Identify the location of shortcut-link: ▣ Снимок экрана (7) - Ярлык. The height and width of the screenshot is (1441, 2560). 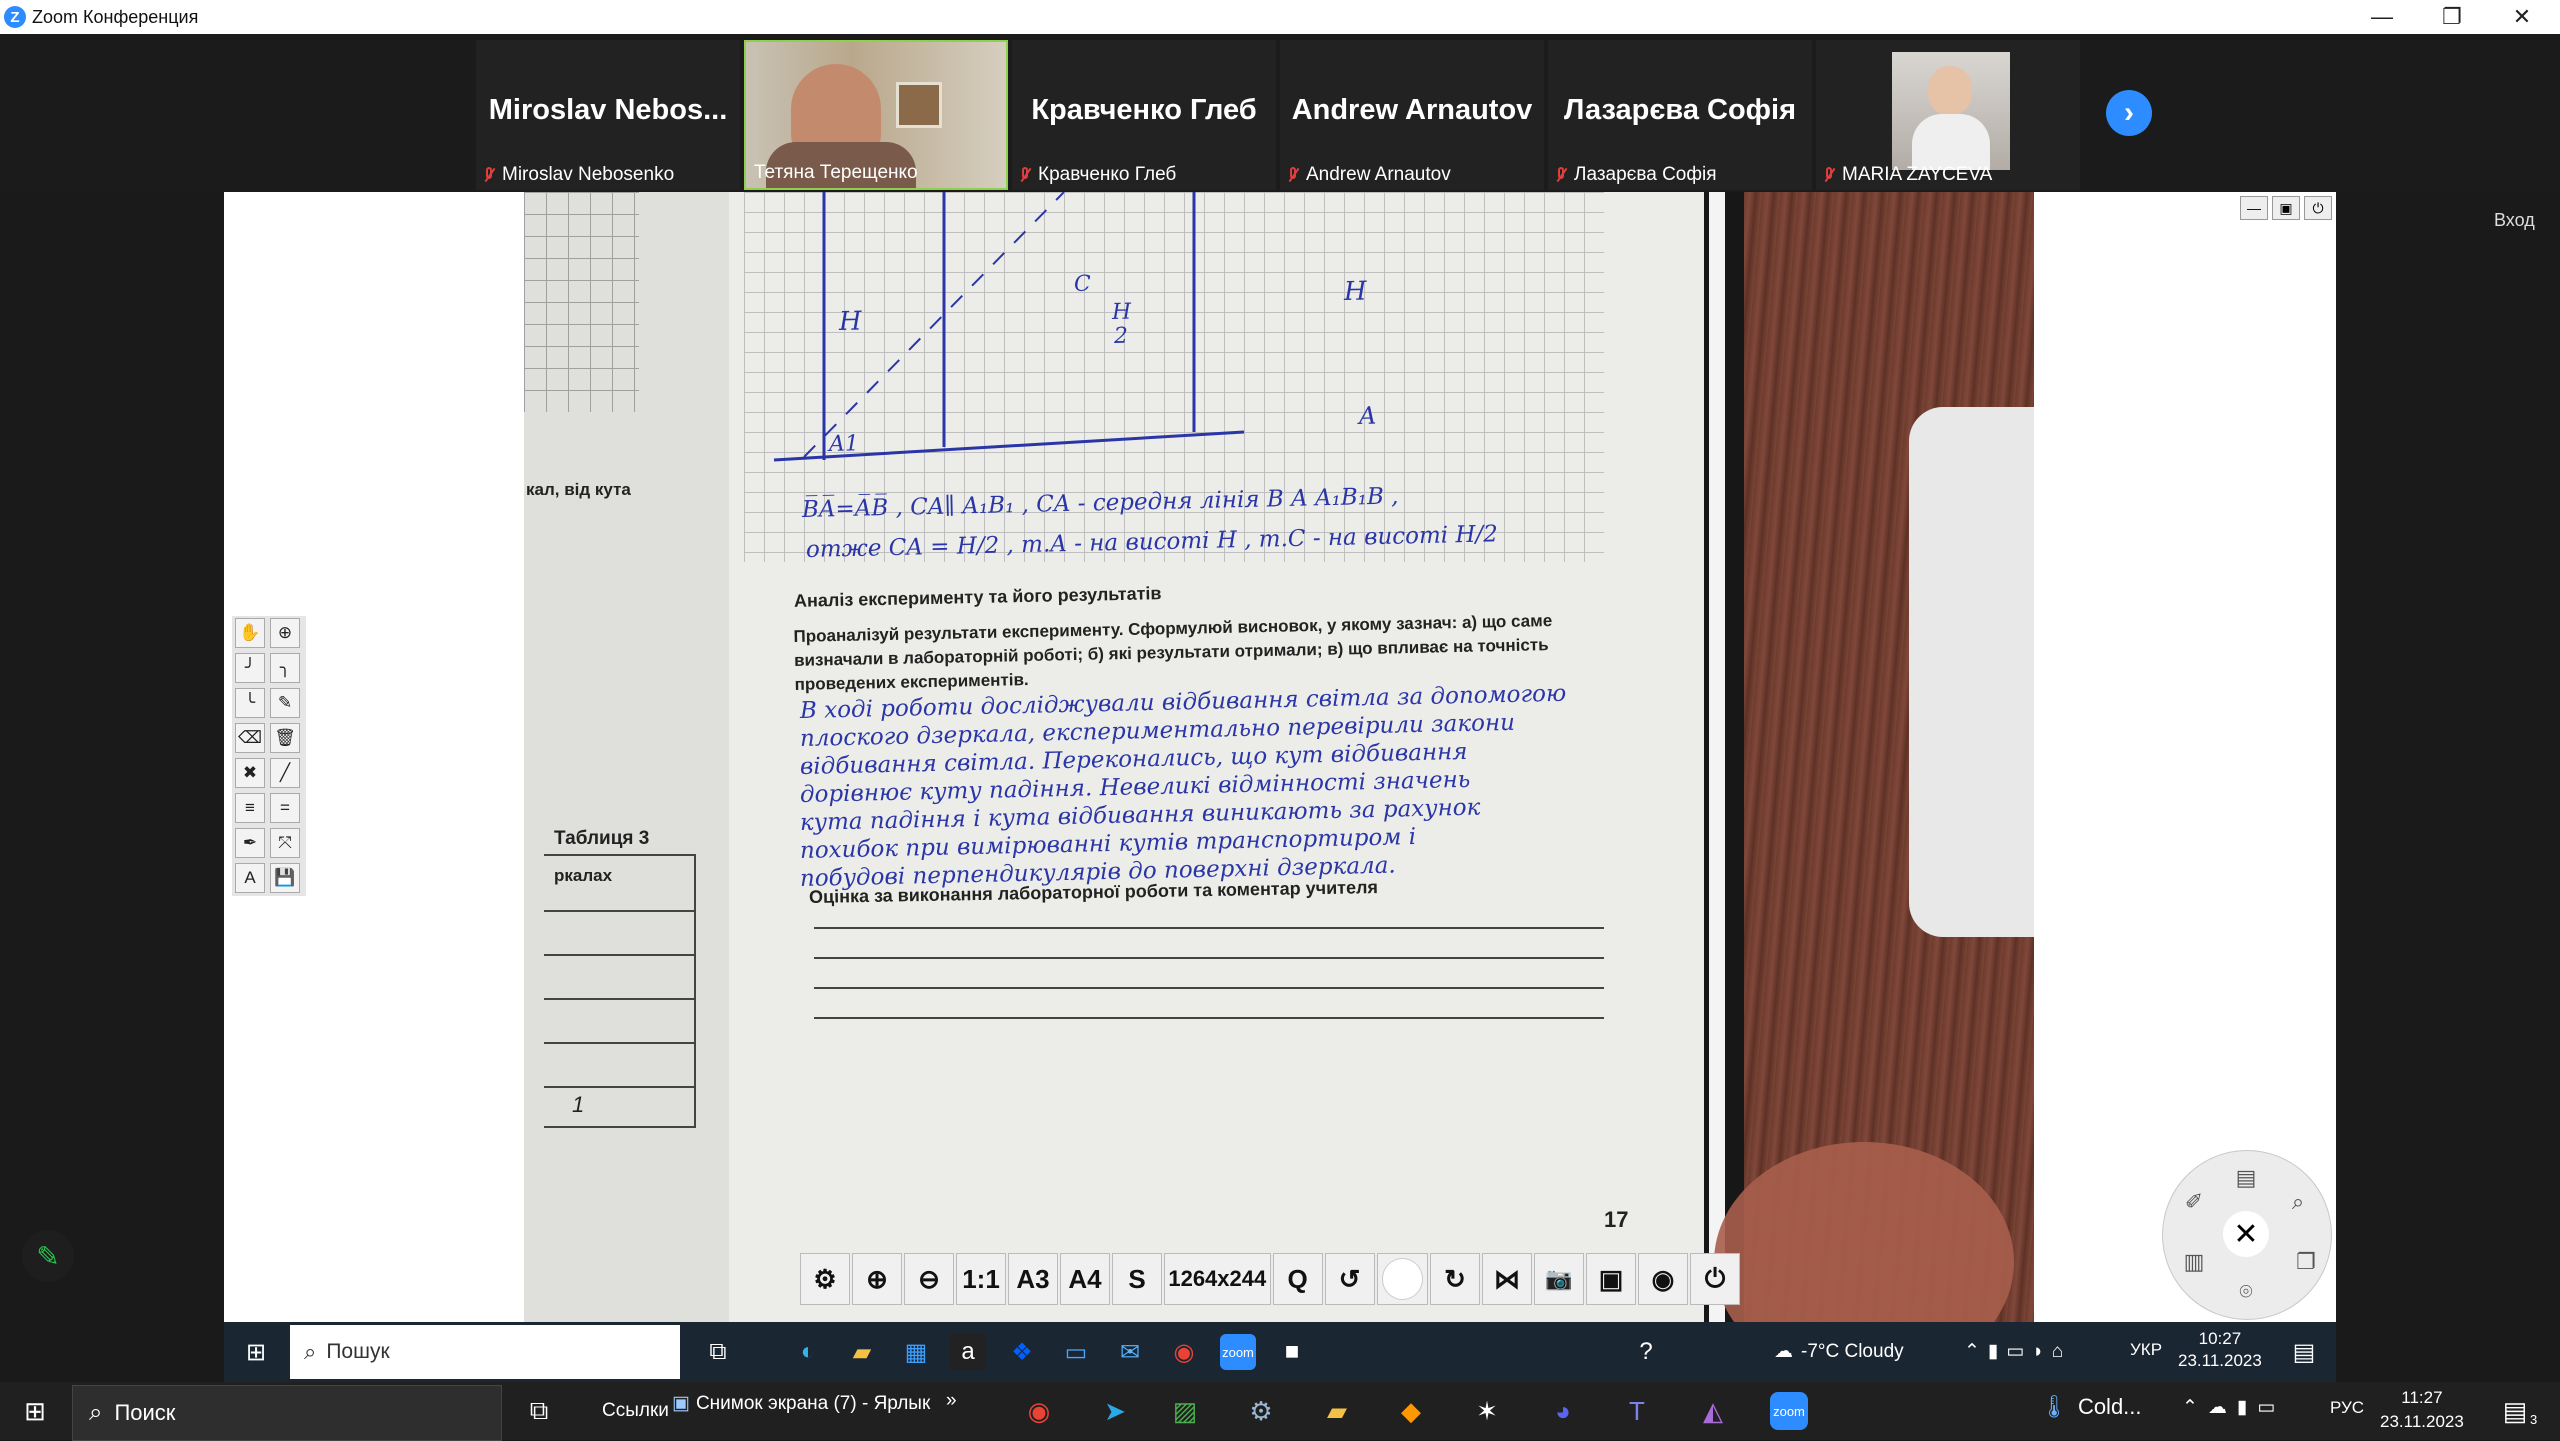
(801, 1403).